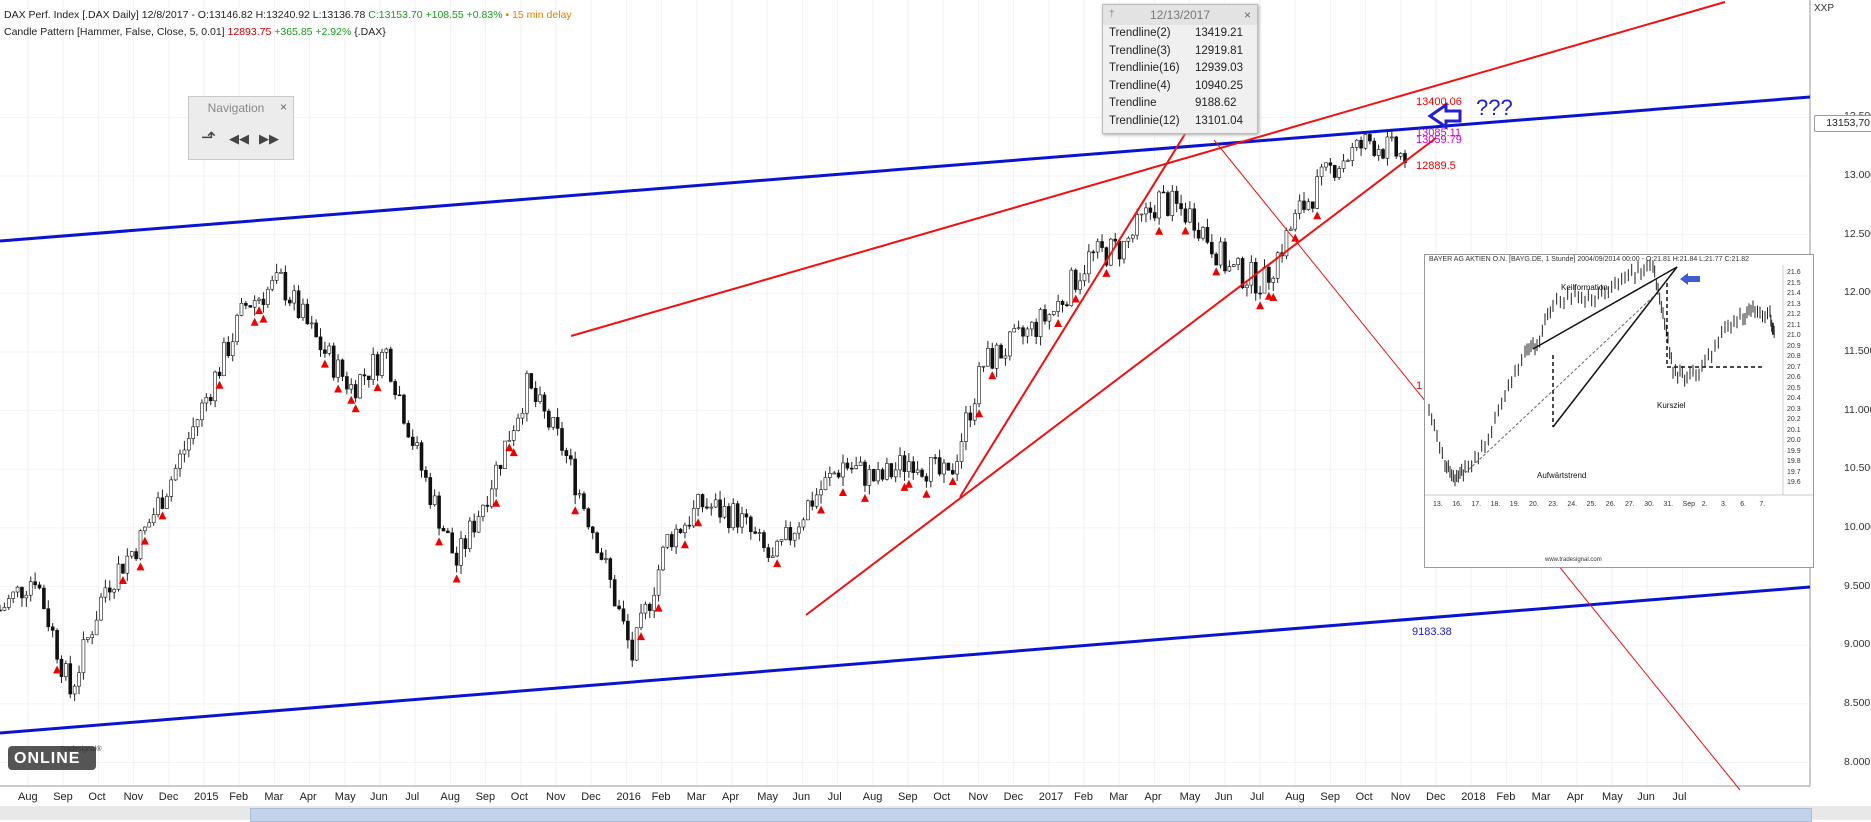 This screenshot has width=1871, height=822. I want to click on inset-source: www.tradesignal.com, so click(1573, 560).